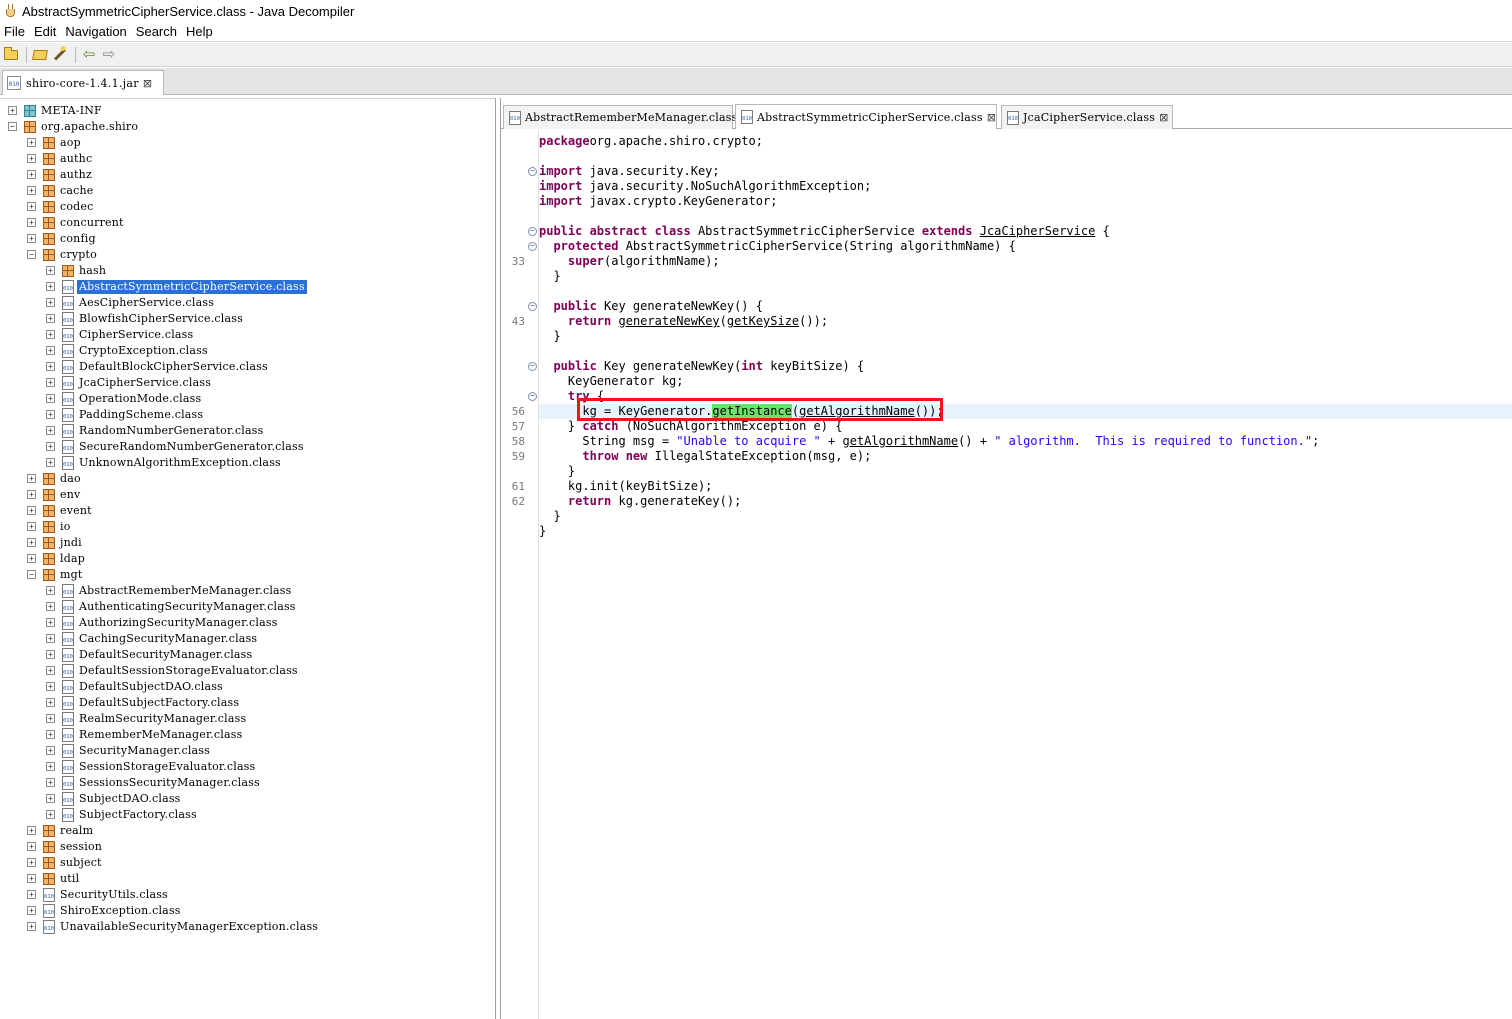 The image size is (1512, 1019). Describe the element at coordinates (247, 847) in the screenshot. I see `tree-package-item: + session` at that location.